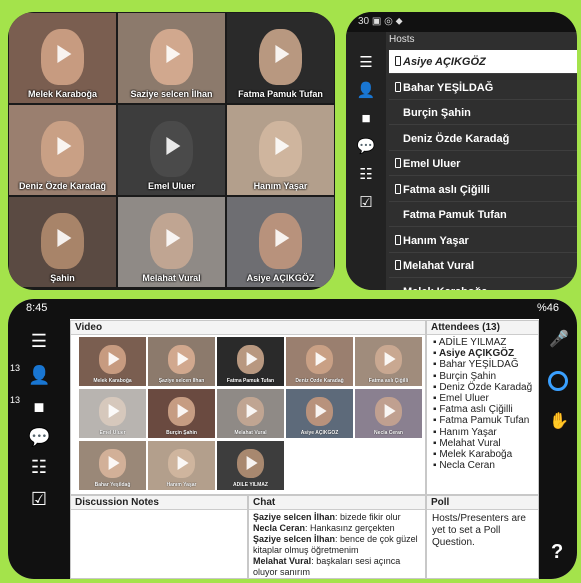 The height and width of the screenshot is (583, 581). I want to click on attendee-name: ADİLE YILMAZ, so click(472, 342).